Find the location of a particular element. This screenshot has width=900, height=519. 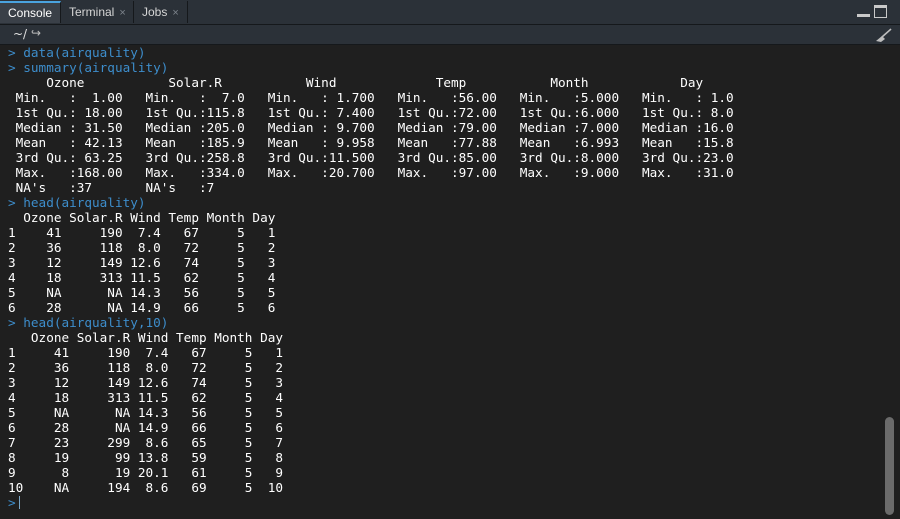

go-to-directory-icon: ↪ is located at coordinates (36, 33).